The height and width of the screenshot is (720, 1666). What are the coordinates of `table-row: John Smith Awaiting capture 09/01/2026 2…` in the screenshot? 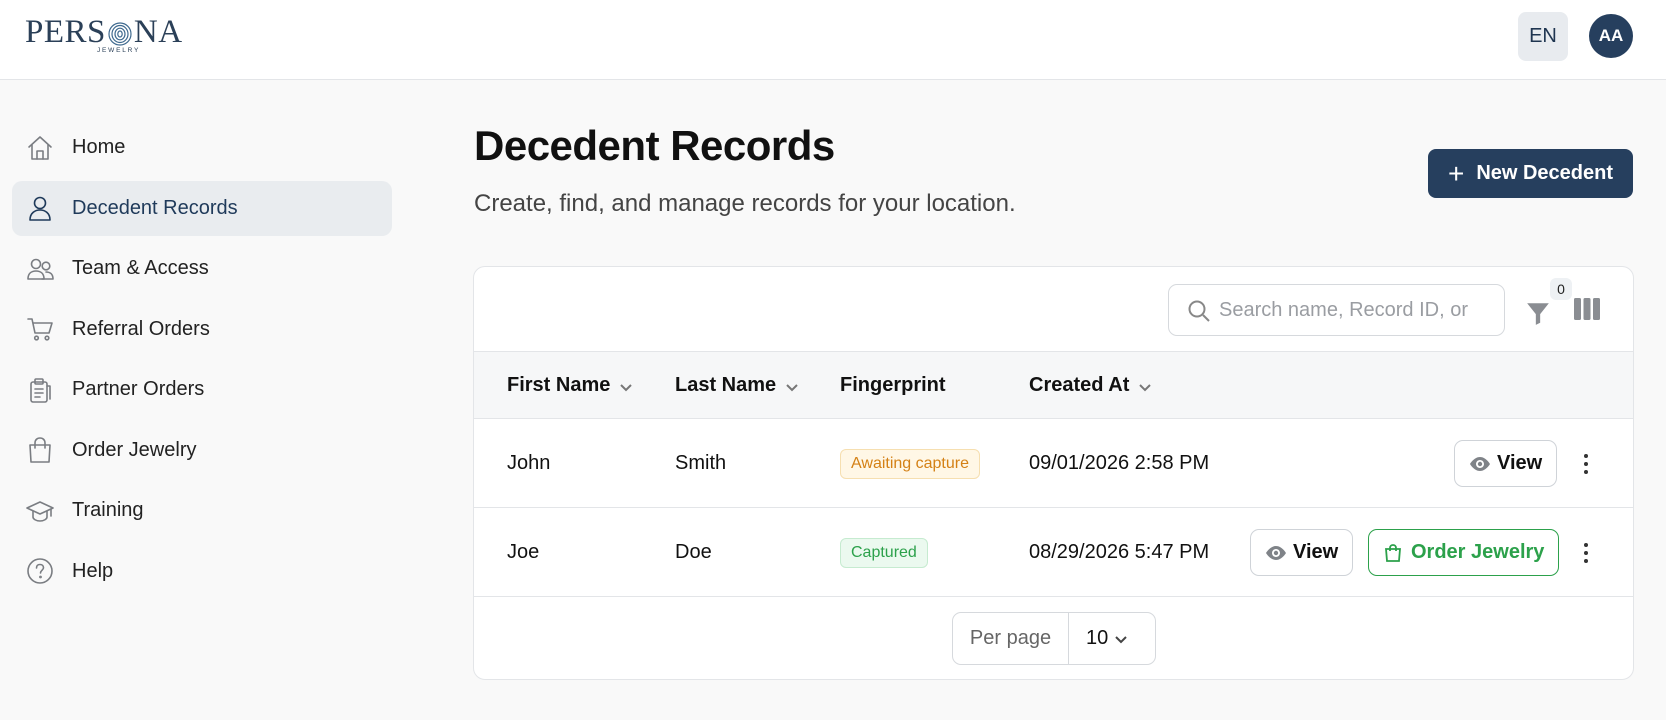 It's located at (1053, 463).